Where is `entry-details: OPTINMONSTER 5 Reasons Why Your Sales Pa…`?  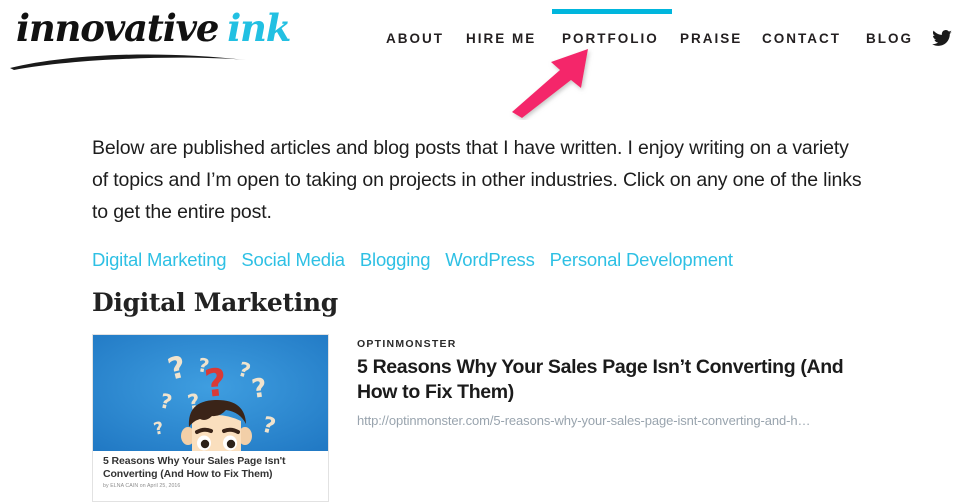
entry-details: OPTINMONSTER 5 Reasons Why Your Sales Pa… is located at coordinates (609, 384).